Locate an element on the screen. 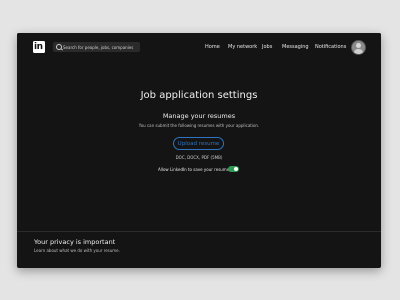 The height and width of the screenshot is (300, 400). allow-save-label: Allow LinkedIn to save your resumes is located at coordinates (195, 169).